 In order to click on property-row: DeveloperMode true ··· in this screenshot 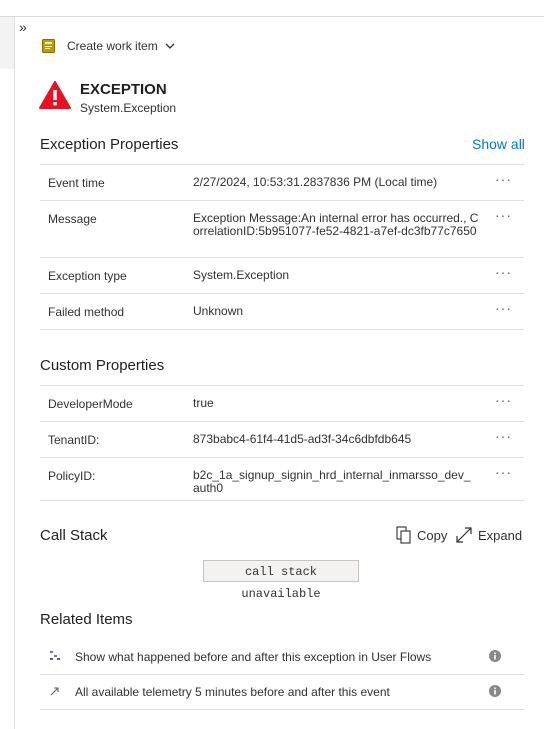, I will do `click(282, 404)`.